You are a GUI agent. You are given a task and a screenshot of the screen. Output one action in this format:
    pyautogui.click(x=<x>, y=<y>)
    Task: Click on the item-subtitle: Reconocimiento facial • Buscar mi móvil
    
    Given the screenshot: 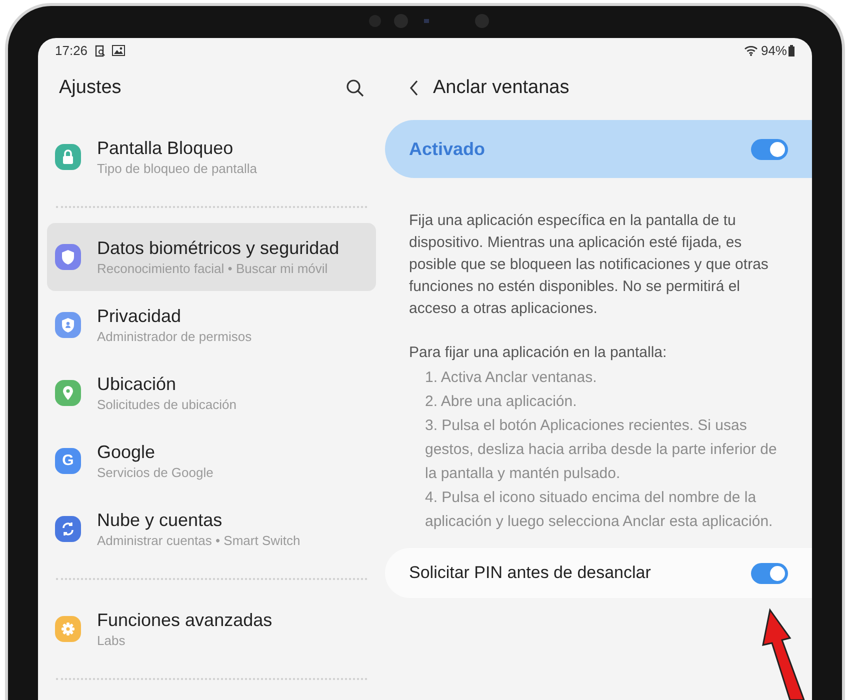 What is the action you would take?
    pyautogui.click(x=213, y=269)
    